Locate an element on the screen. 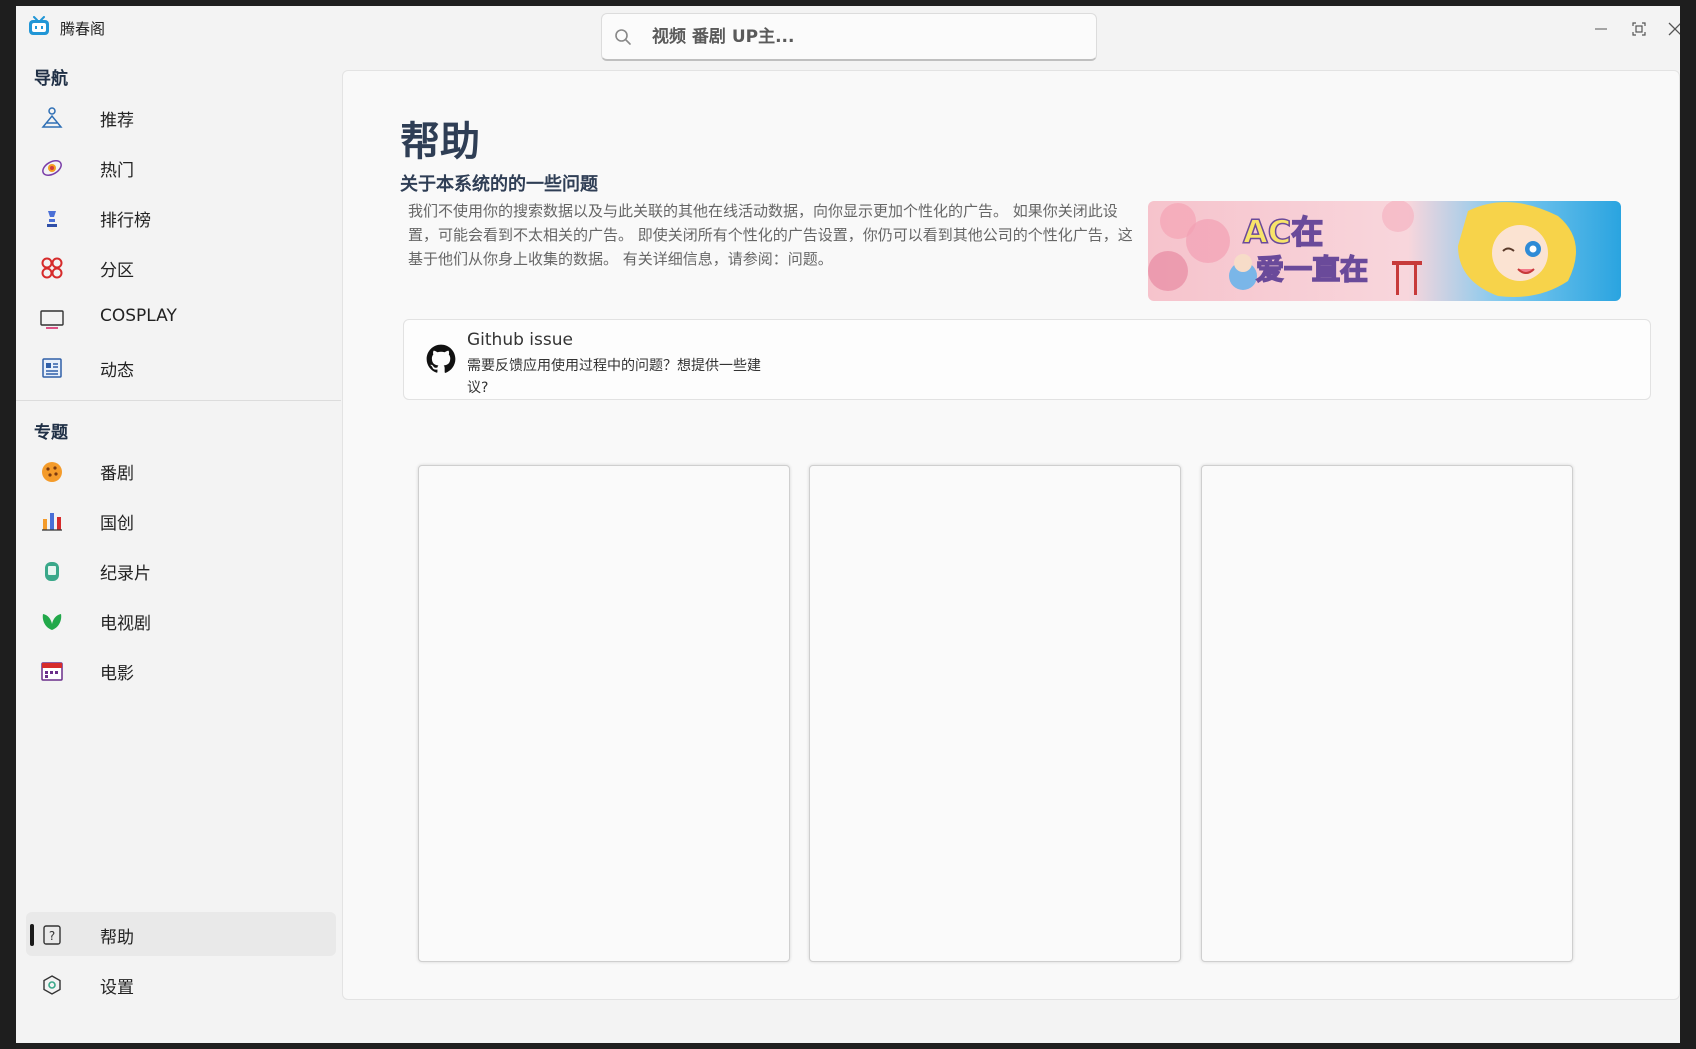  page-title: 帮助 is located at coordinates (440, 142).